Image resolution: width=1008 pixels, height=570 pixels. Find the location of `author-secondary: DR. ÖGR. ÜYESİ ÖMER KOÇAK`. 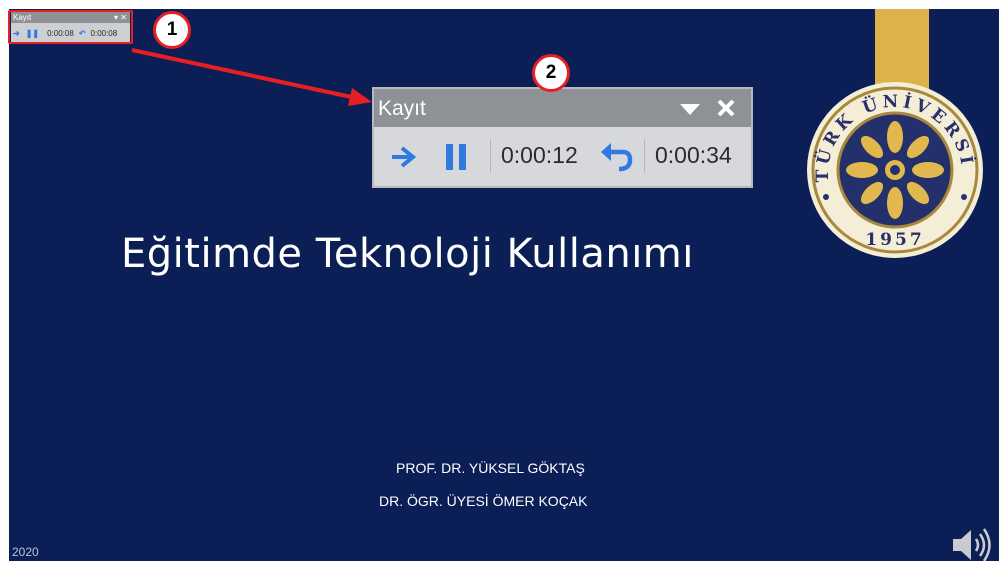

author-secondary: DR. ÖGR. ÜYESİ ÖMER KOÇAK is located at coordinates (483, 501).